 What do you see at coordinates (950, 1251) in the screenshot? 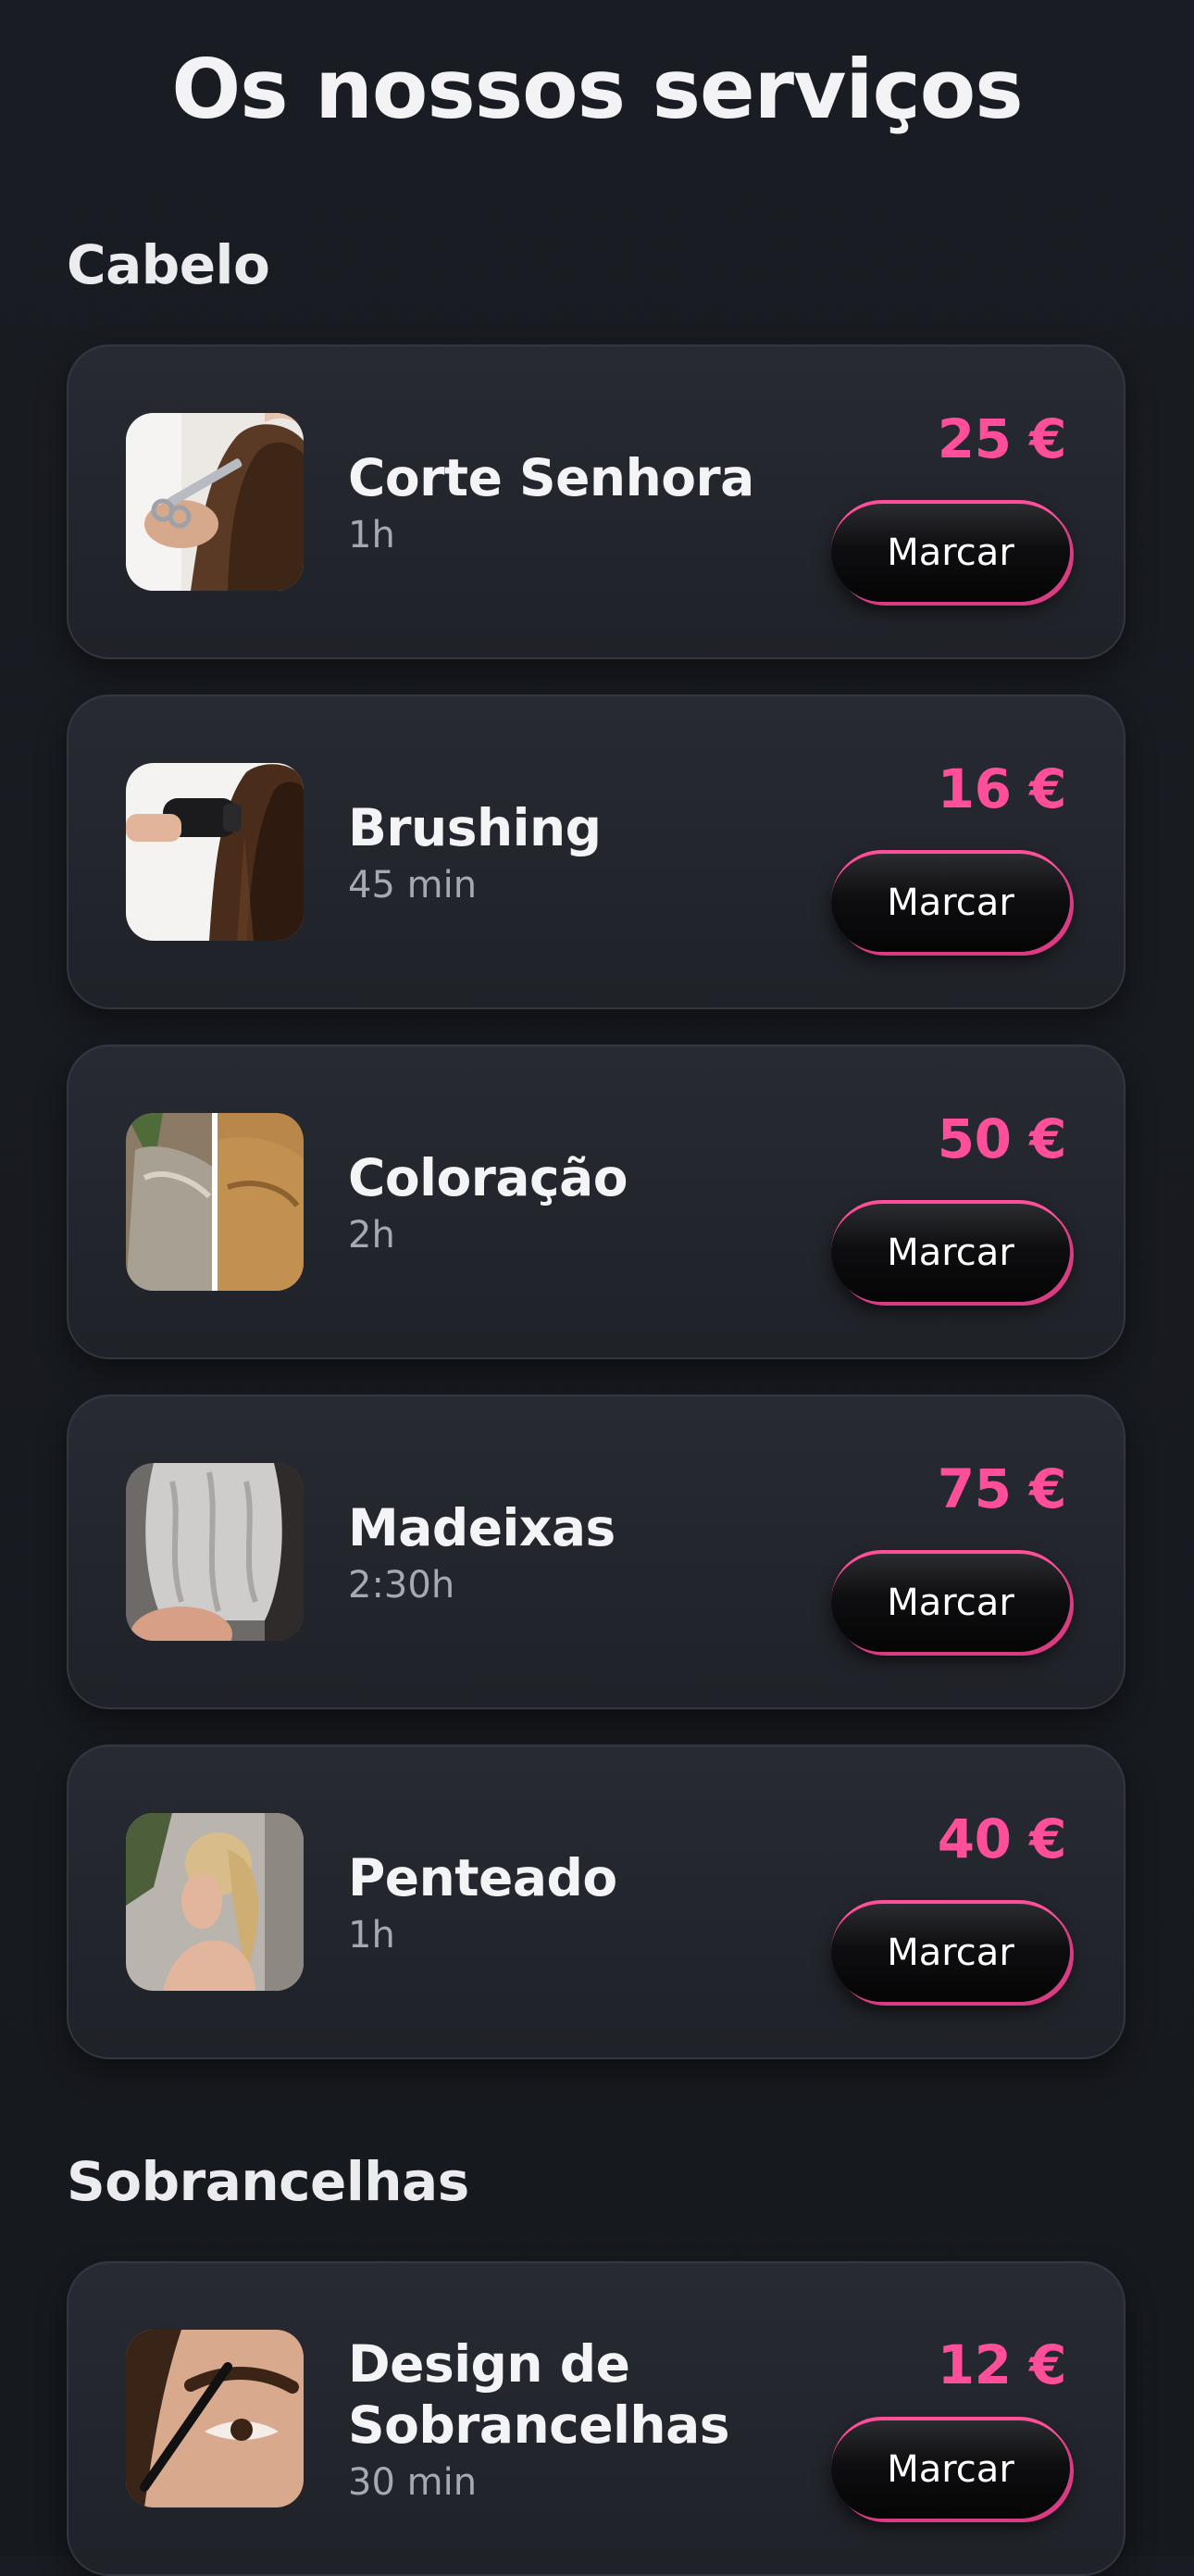
I see `book-button-coloracao: Marcar` at bounding box center [950, 1251].